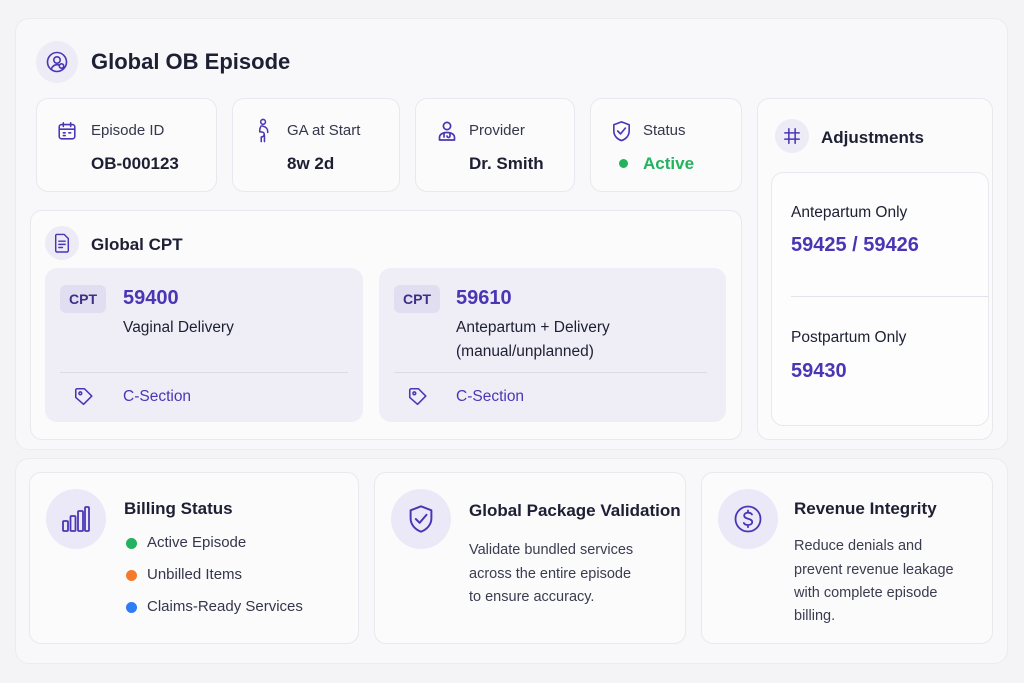  I want to click on provider-label: Provider, so click(497, 130).